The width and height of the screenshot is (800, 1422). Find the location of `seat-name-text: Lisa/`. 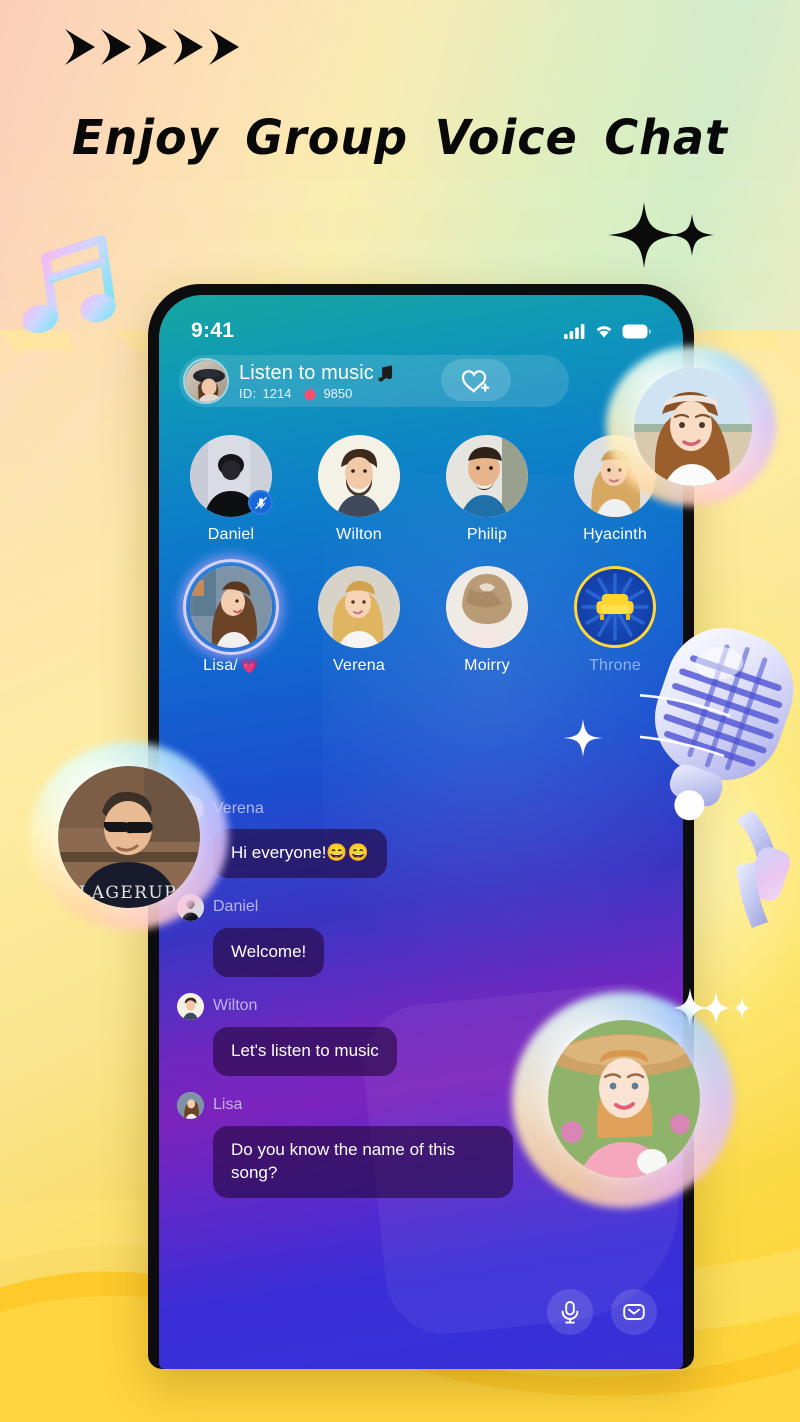

seat-name-text: Lisa/ is located at coordinates (220, 665).